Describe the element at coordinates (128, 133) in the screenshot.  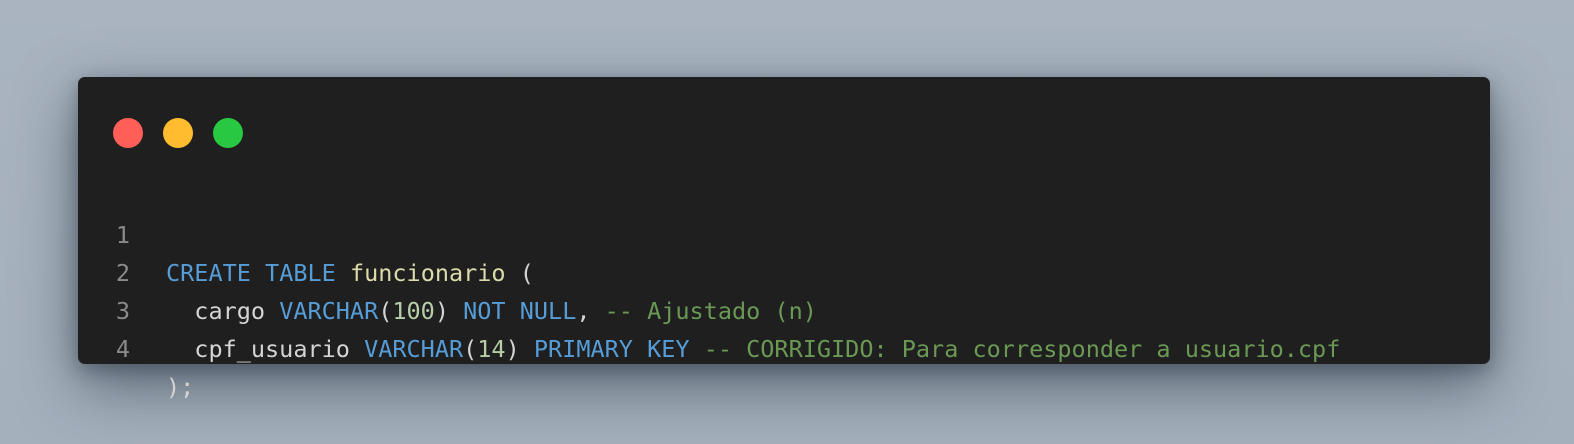
I see `close-dot-icon` at that location.